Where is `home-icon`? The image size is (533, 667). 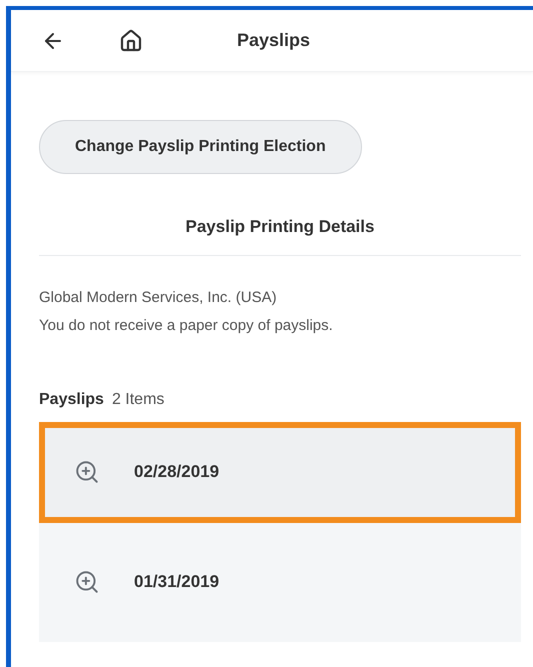
home-icon is located at coordinates (131, 40).